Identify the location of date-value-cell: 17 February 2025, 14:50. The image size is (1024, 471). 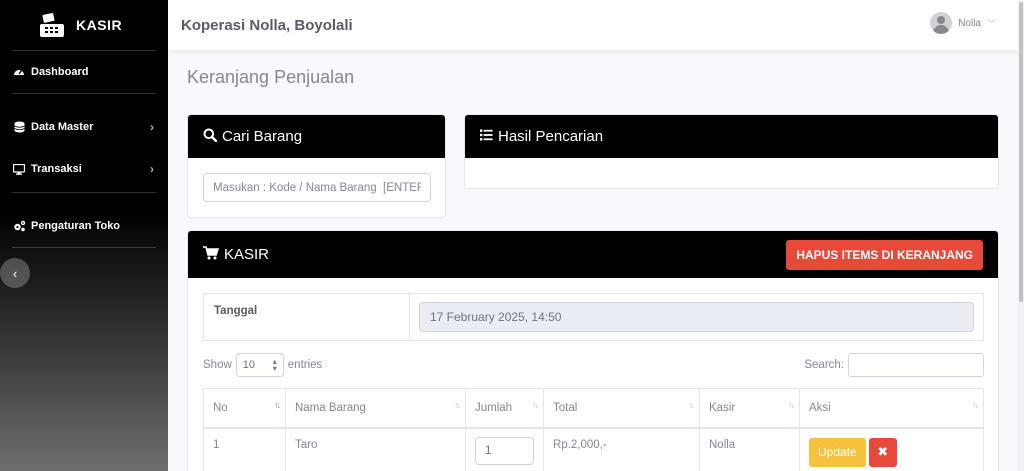
(696, 317).